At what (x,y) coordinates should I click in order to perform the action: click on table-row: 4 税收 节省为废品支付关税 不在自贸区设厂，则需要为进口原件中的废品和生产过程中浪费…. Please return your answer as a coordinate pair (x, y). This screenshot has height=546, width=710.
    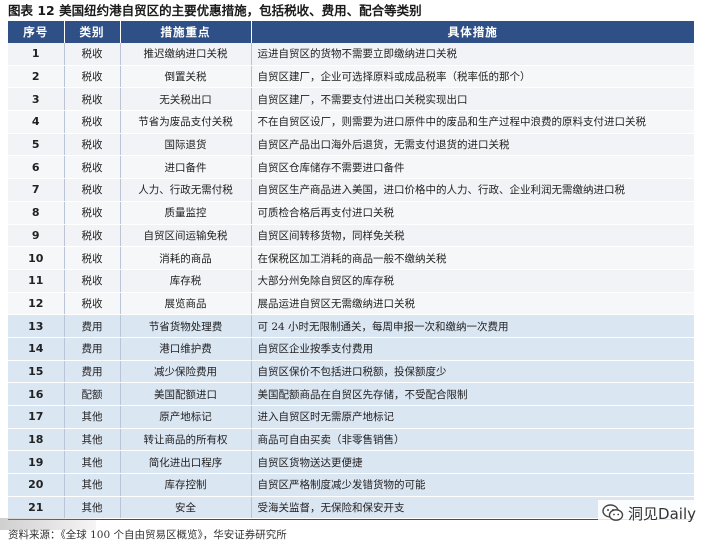
    Looking at the image, I should click on (351, 122).